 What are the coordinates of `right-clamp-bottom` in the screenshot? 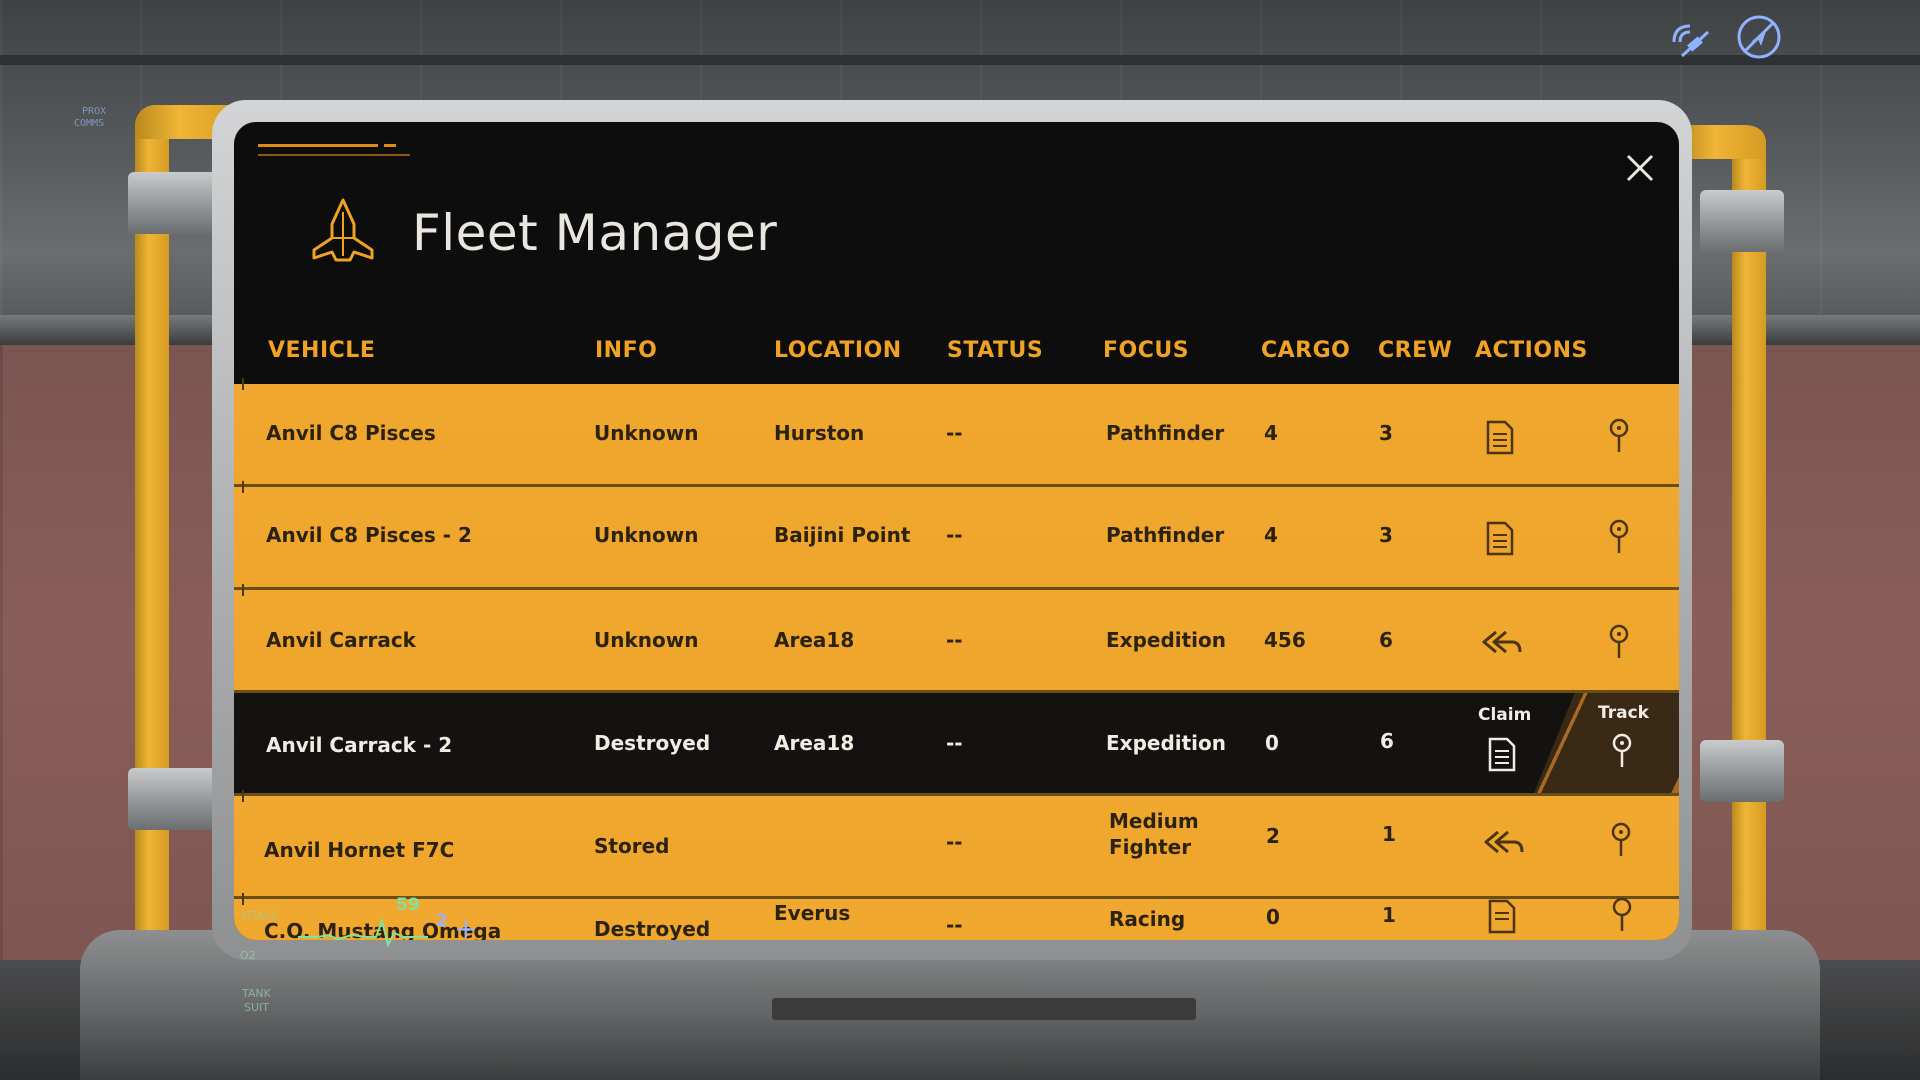 It's located at (1742, 771).